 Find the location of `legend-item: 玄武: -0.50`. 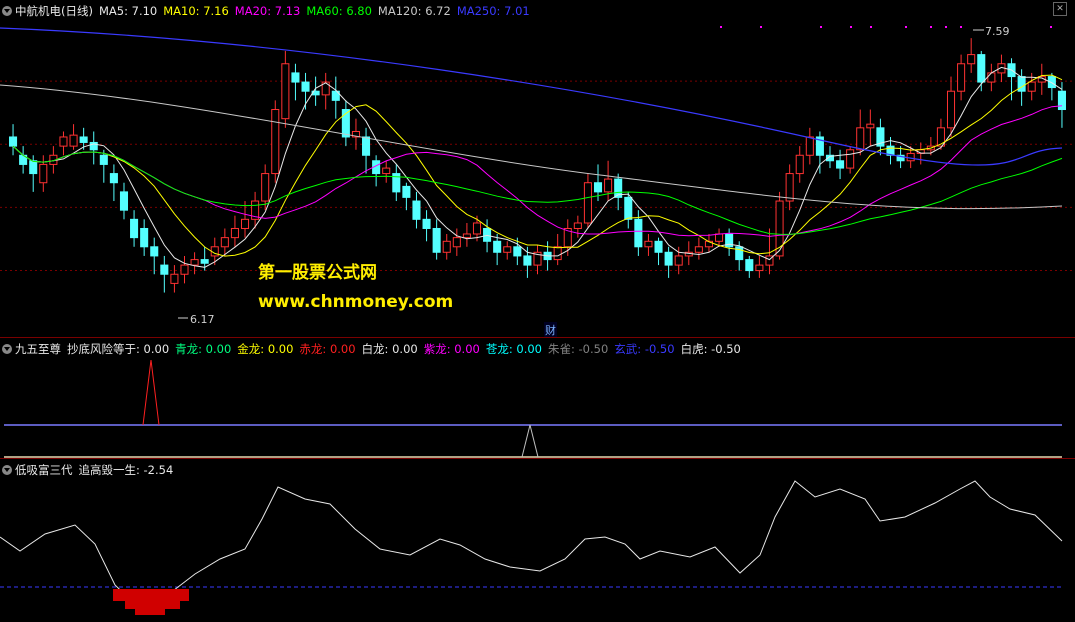

legend-item: 玄武: -0.50 is located at coordinates (644, 349).